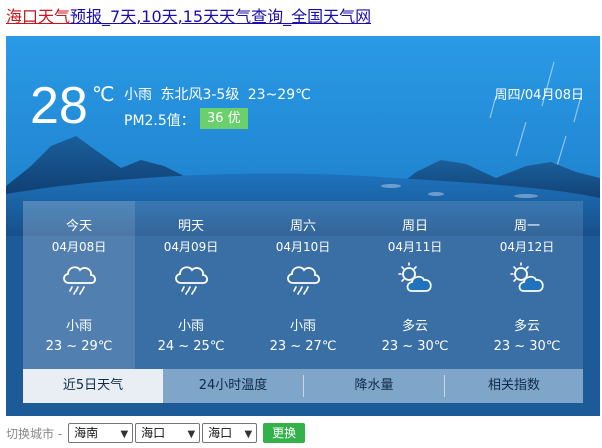 The image size is (602, 448). Describe the element at coordinates (78, 226) in the screenshot. I see `forecast-day-name: 今天` at that location.